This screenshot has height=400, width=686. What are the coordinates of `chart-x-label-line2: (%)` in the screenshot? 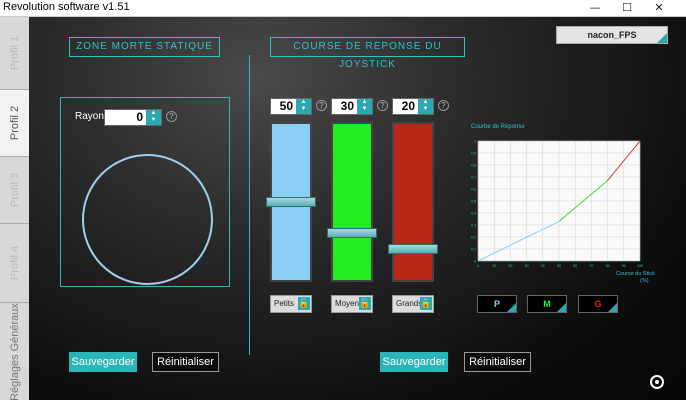 It's located at (644, 281).